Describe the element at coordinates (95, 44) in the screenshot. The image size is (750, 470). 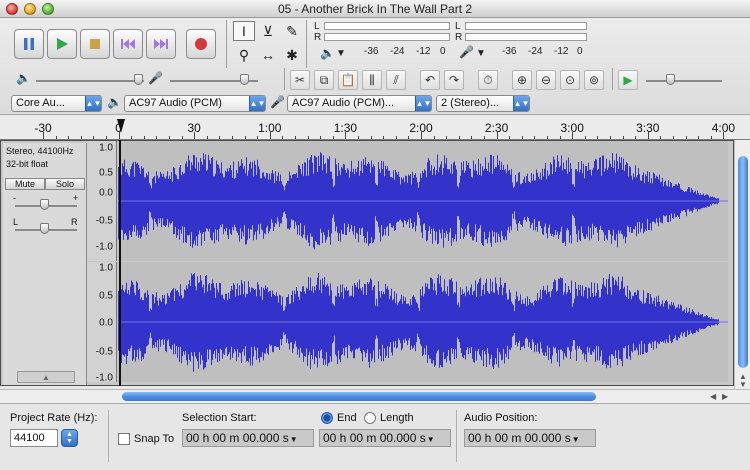
I see `stop-button` at that location.